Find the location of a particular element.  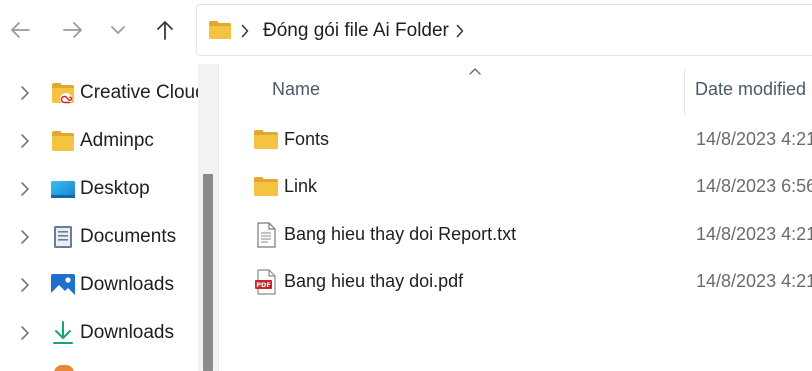

up-button is located at coordinates (165, 30).